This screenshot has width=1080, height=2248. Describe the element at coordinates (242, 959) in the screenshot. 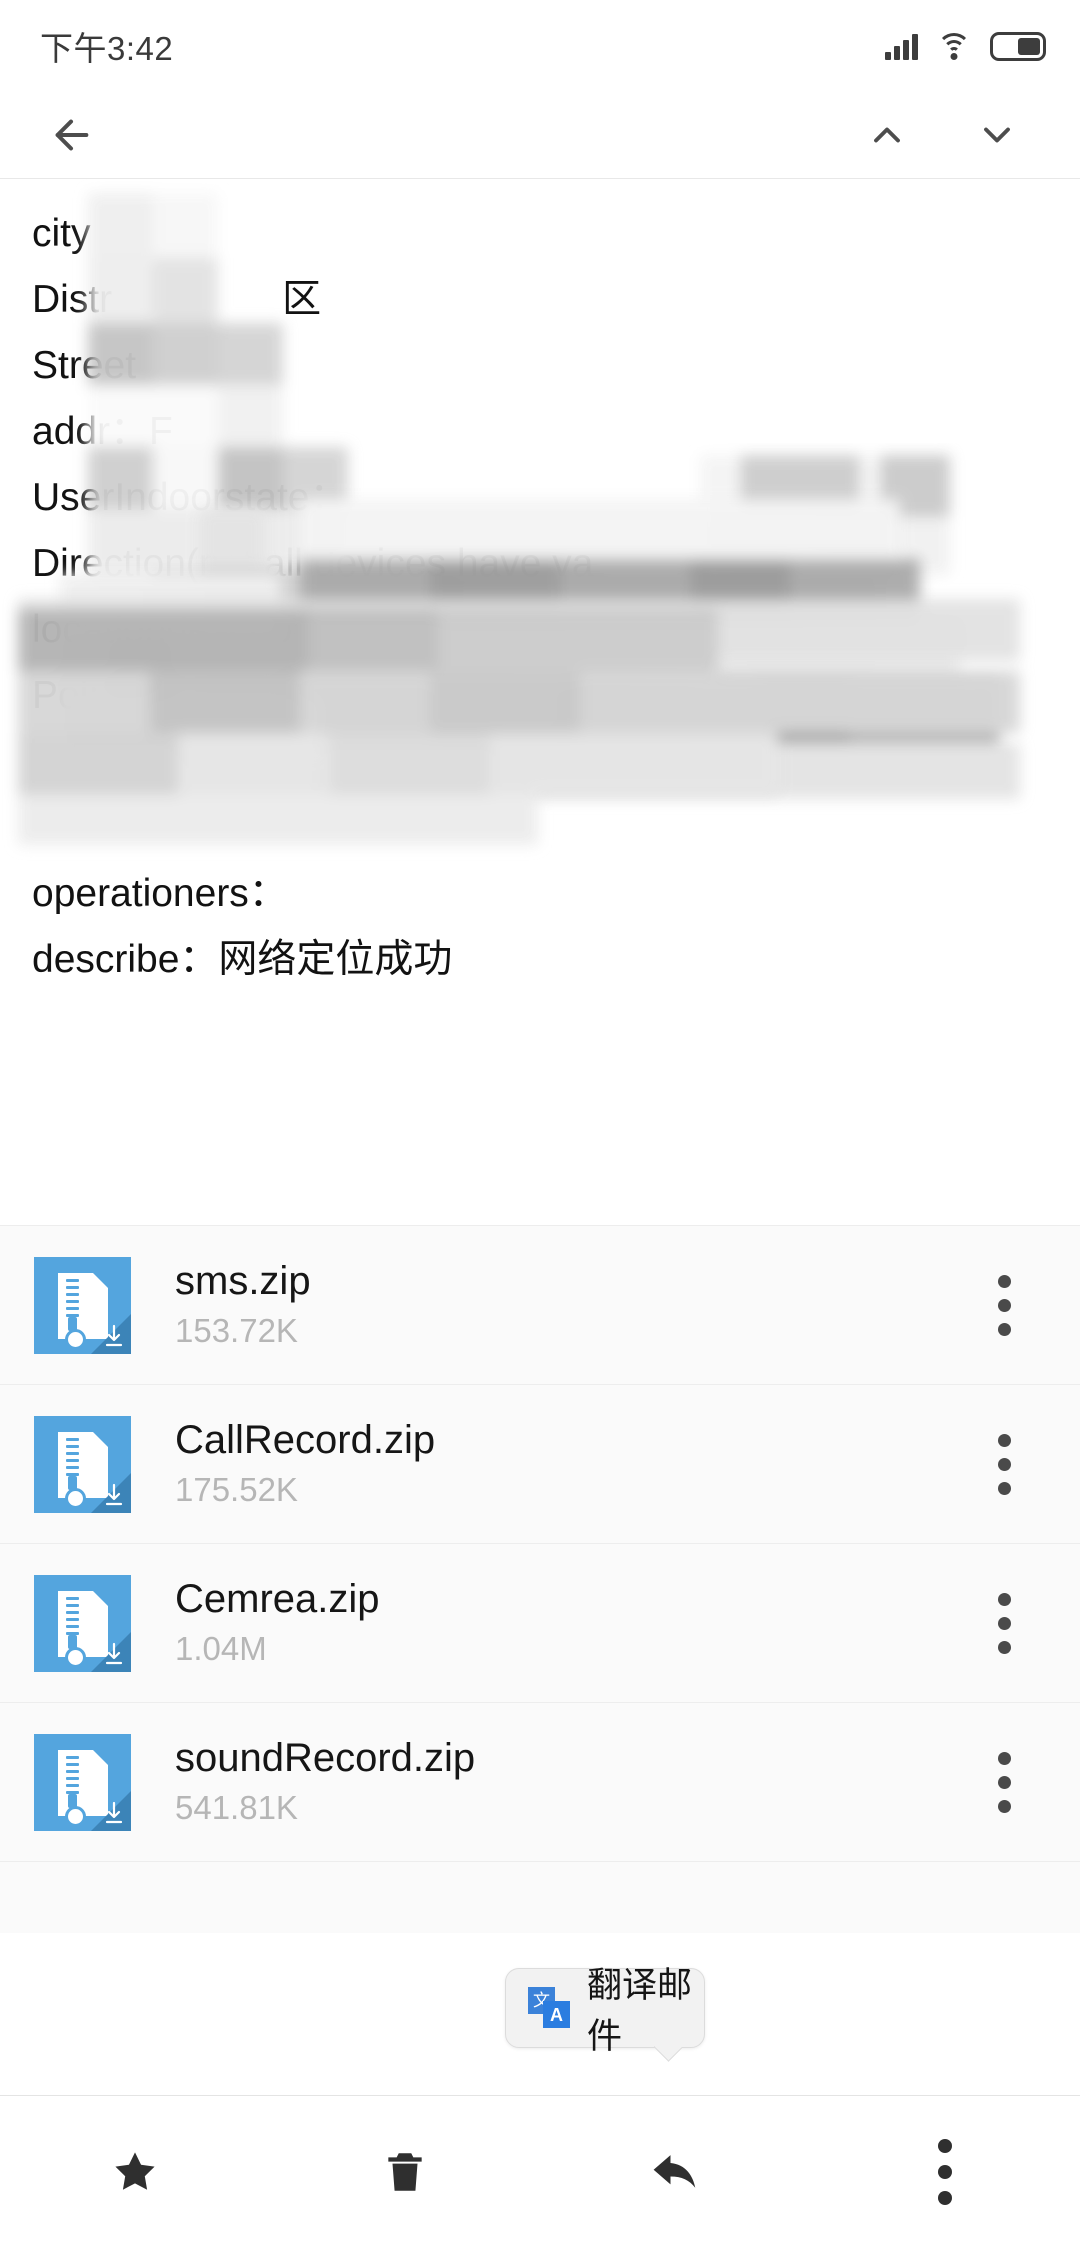

I see `email-body-line: describe：网络定位成功` at that location.